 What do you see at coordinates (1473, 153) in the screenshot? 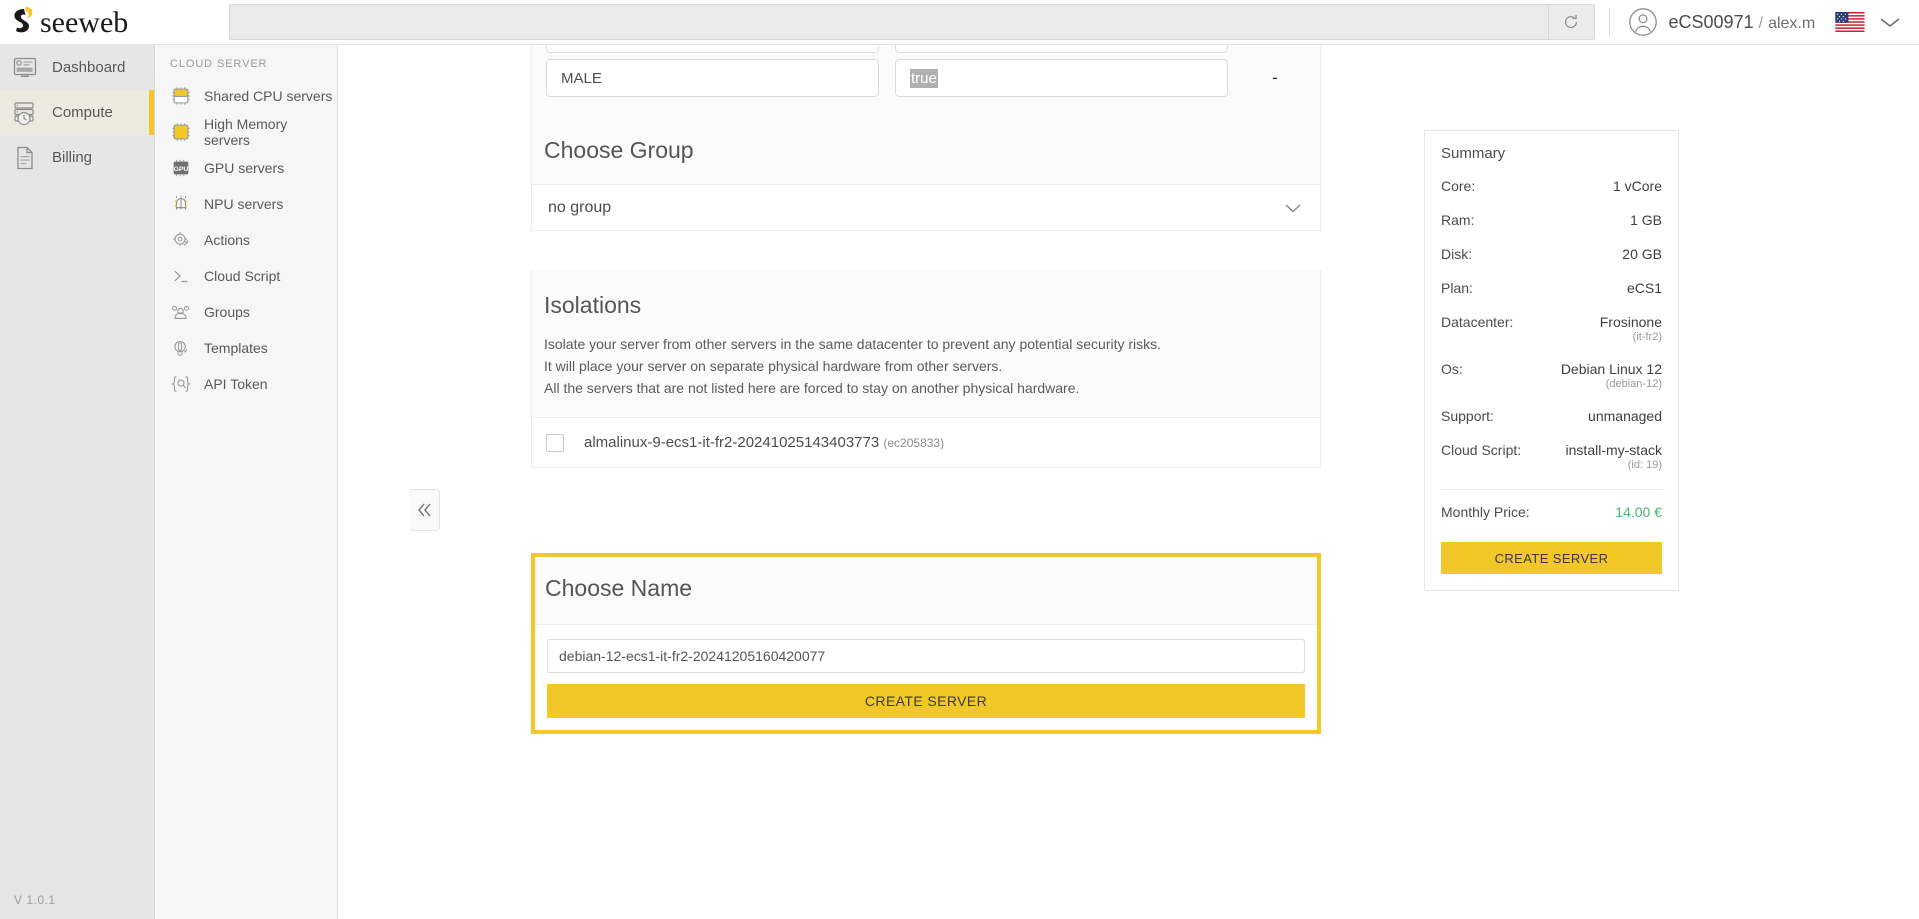
I see `summary-title: Summary` at bounding box center [1473, 153].